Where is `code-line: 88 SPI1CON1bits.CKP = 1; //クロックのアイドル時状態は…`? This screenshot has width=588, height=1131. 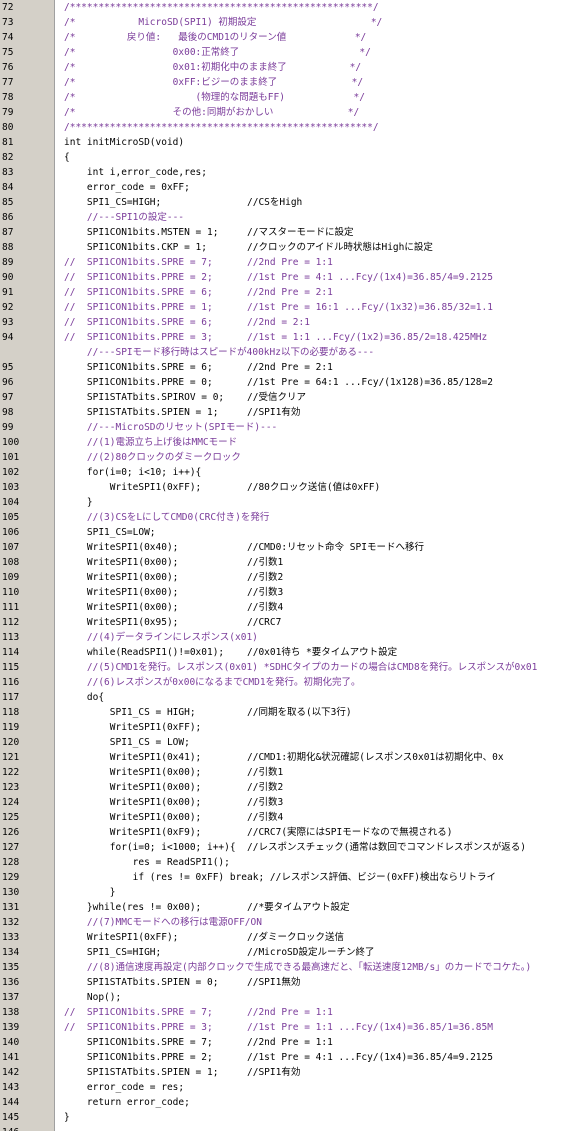 code-line: 88 SPI1CON1bits.CKP = 1; //クロックのアイドル時状態は… is located at coordinates (294, 247).